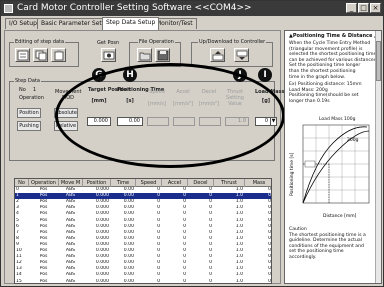 Image resolution: width=384 pixels, height=287 pixels. Describe the element at coordinates (44, 281) in the screenshot. I see `table-cell: Pos` at that location.